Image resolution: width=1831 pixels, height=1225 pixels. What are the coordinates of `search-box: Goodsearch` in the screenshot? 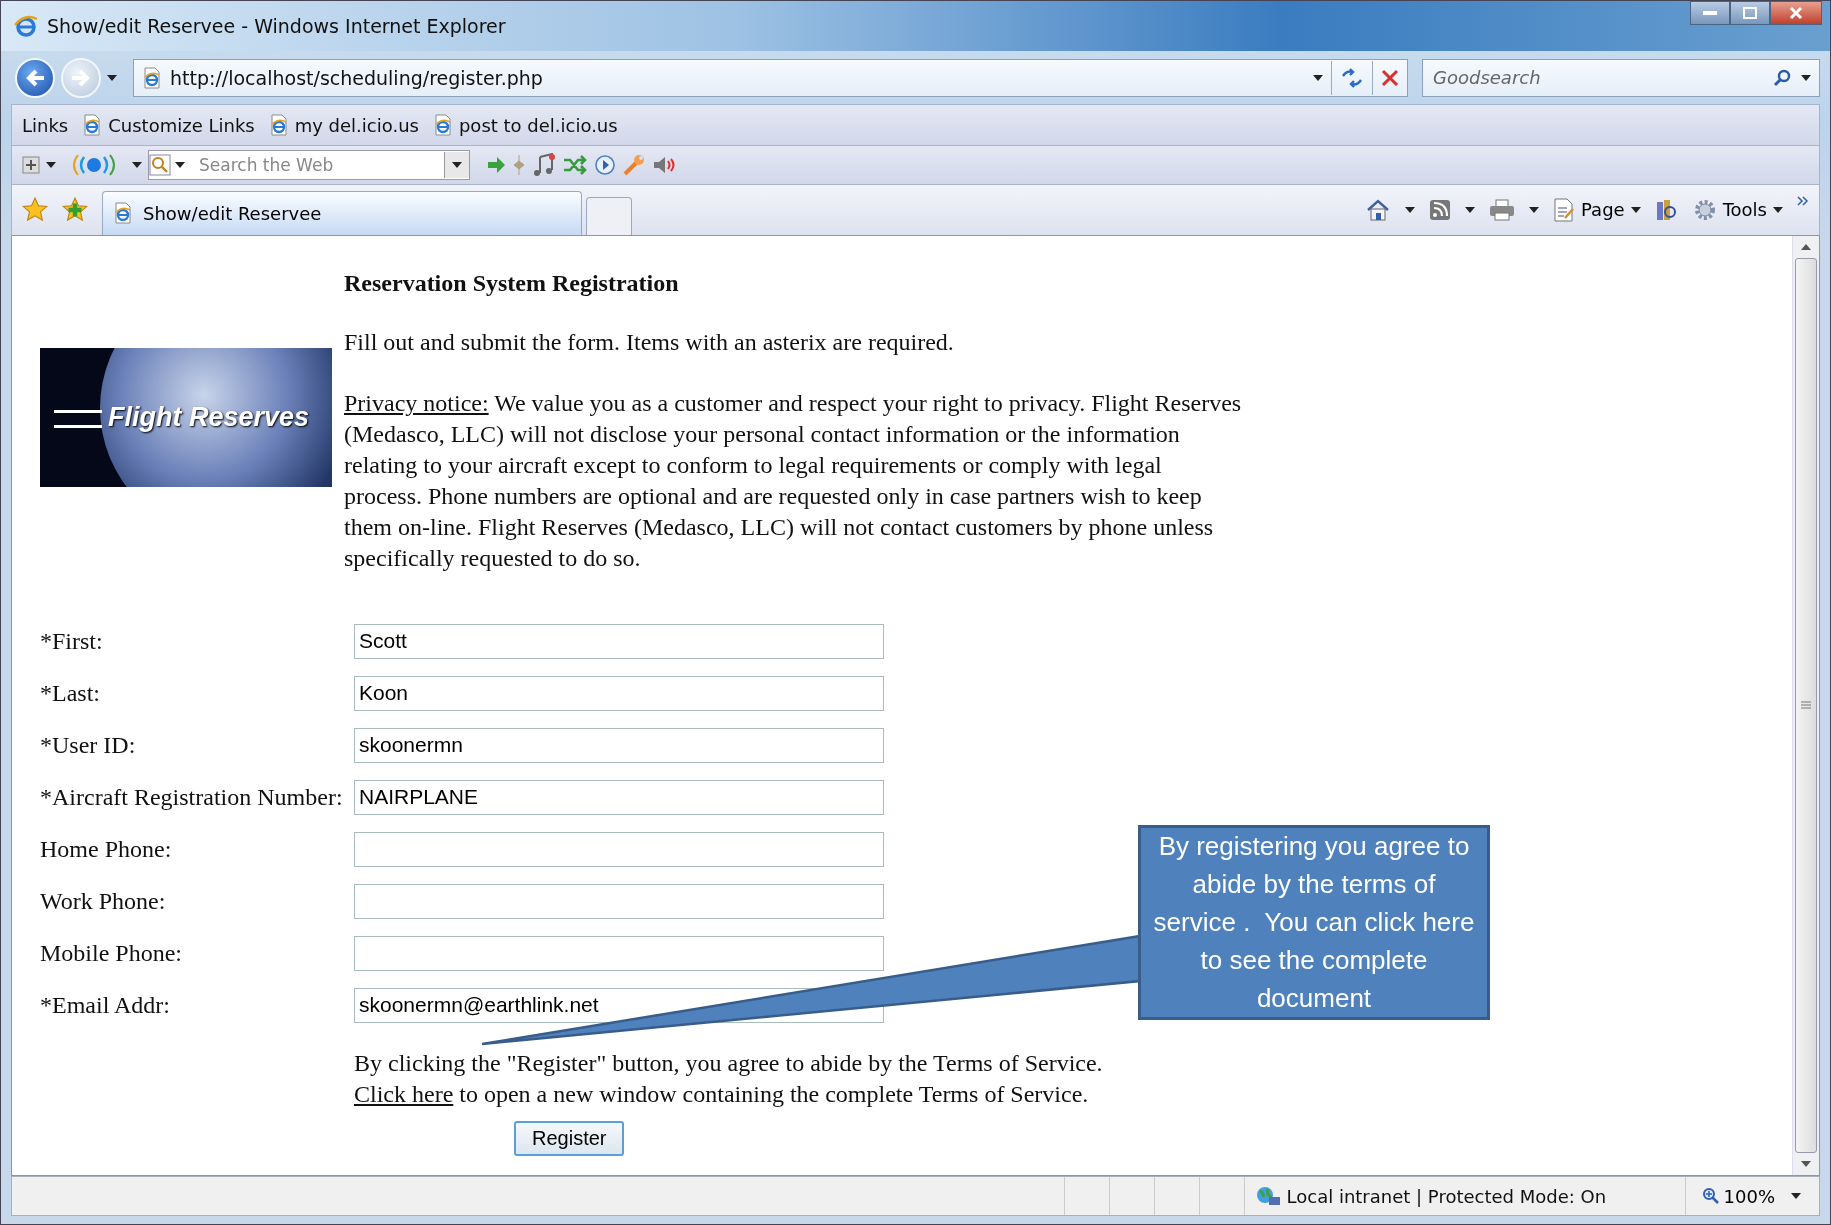 It's located at (1621, 77).